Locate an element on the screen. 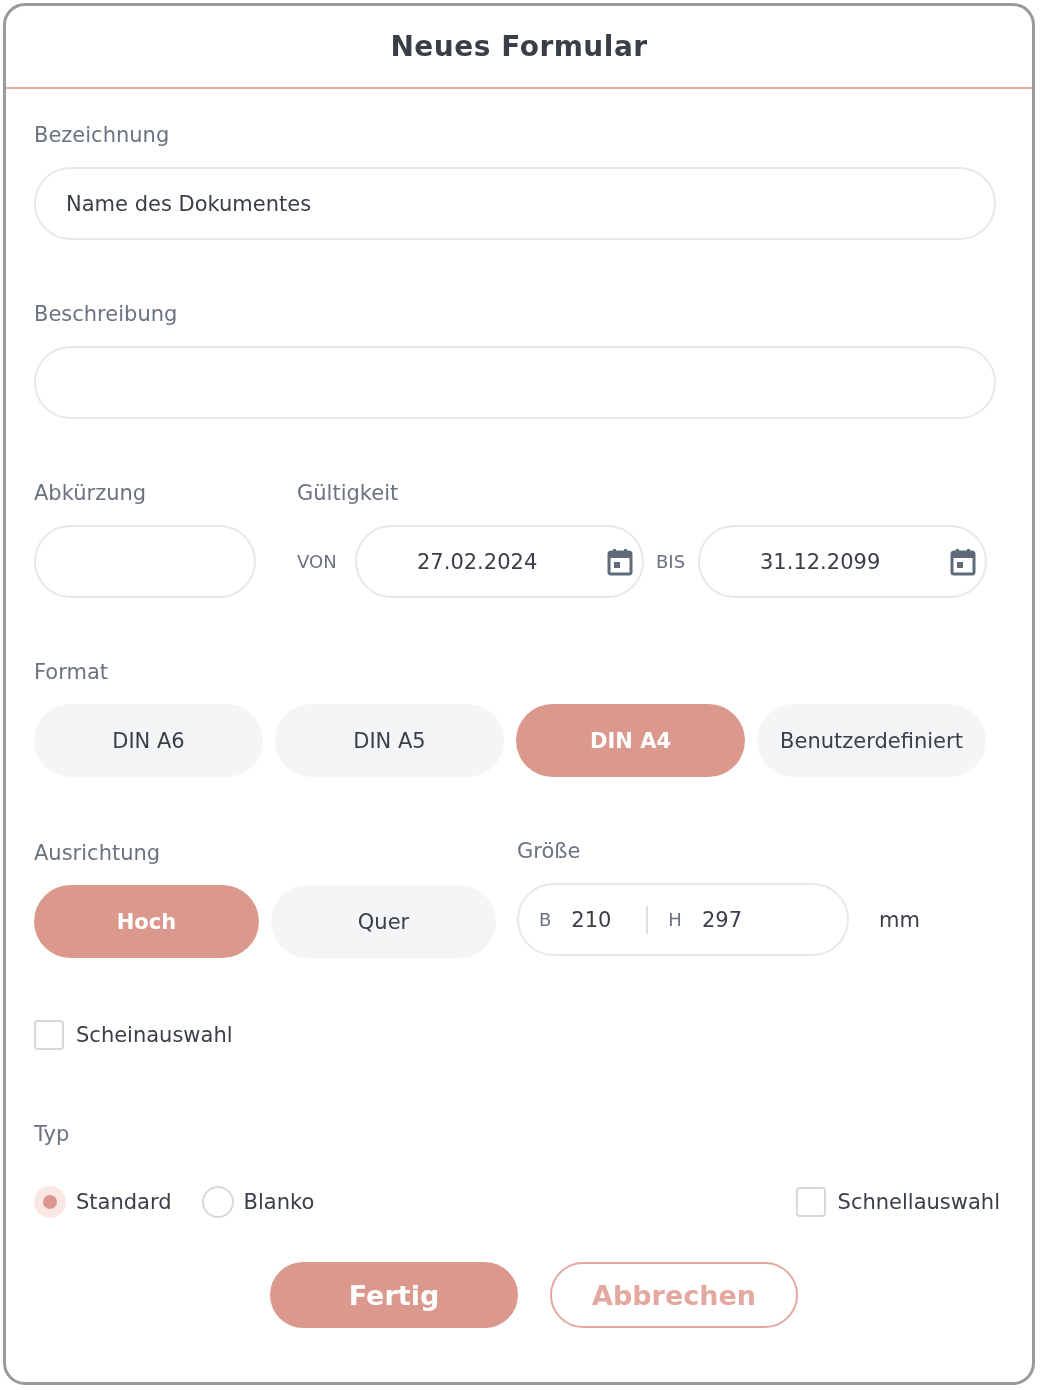  width-label: B is located at coordinates (545, 919).